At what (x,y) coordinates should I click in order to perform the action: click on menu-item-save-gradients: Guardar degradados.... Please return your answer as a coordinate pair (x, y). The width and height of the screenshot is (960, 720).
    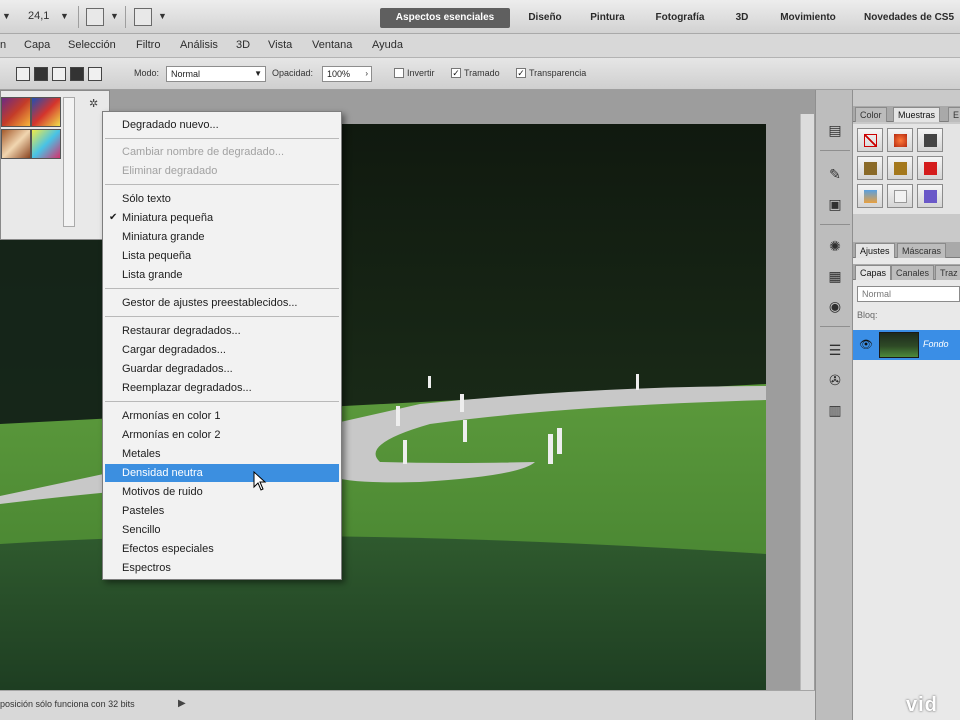
    Looking at the image, I should click on (222, 369).